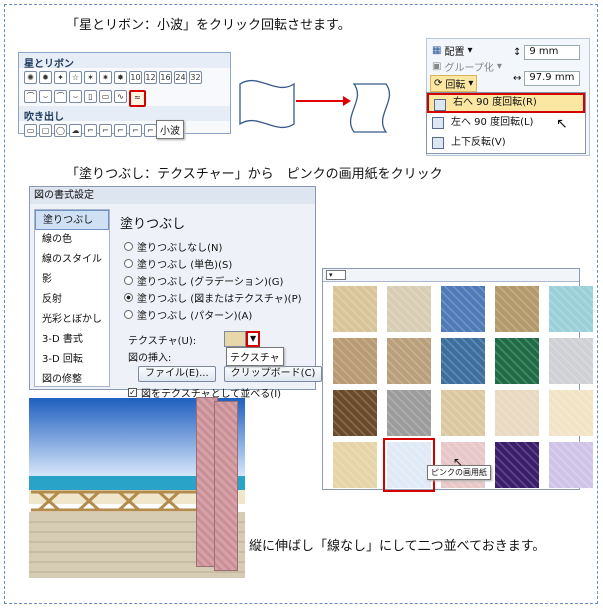 The image size is (603, 610). Describe the element at coordinates (105, 130) in the screenshot. I see `callout-line2-icon: ⌐` at that location.